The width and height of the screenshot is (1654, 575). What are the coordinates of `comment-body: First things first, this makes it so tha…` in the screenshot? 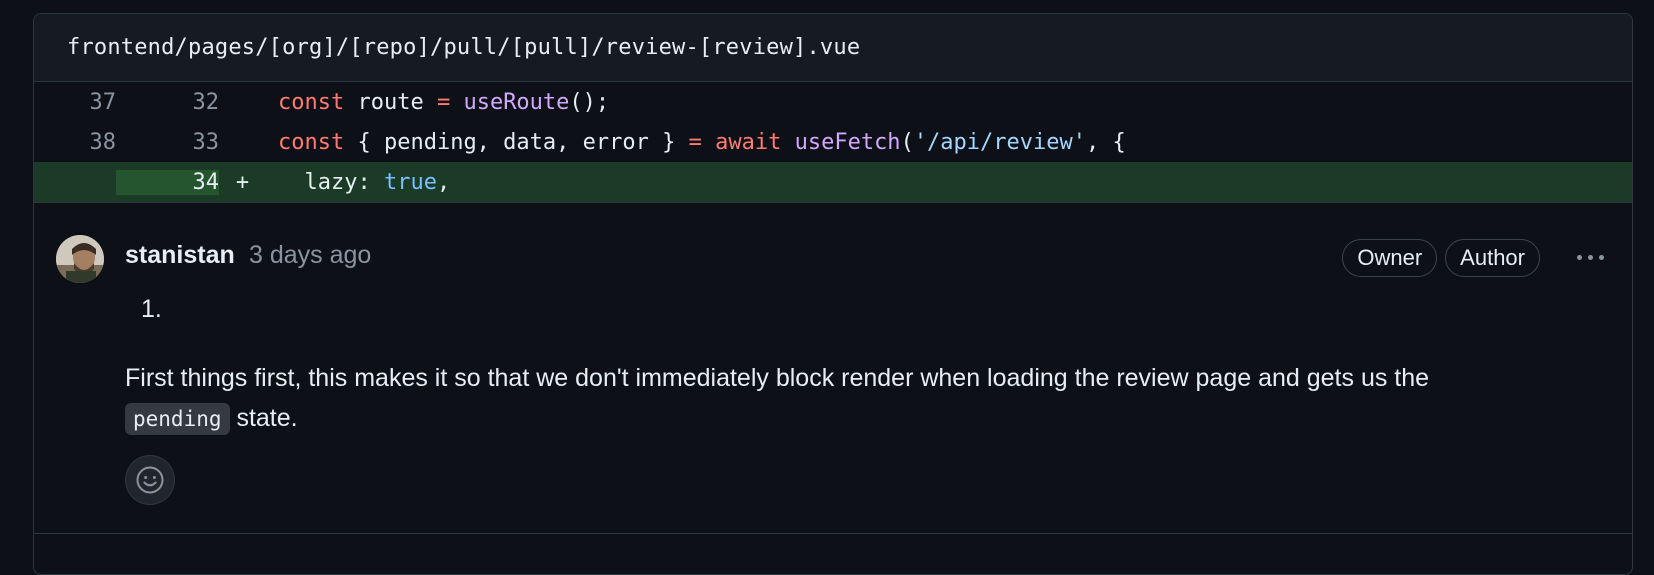 It's located at (825, 398).